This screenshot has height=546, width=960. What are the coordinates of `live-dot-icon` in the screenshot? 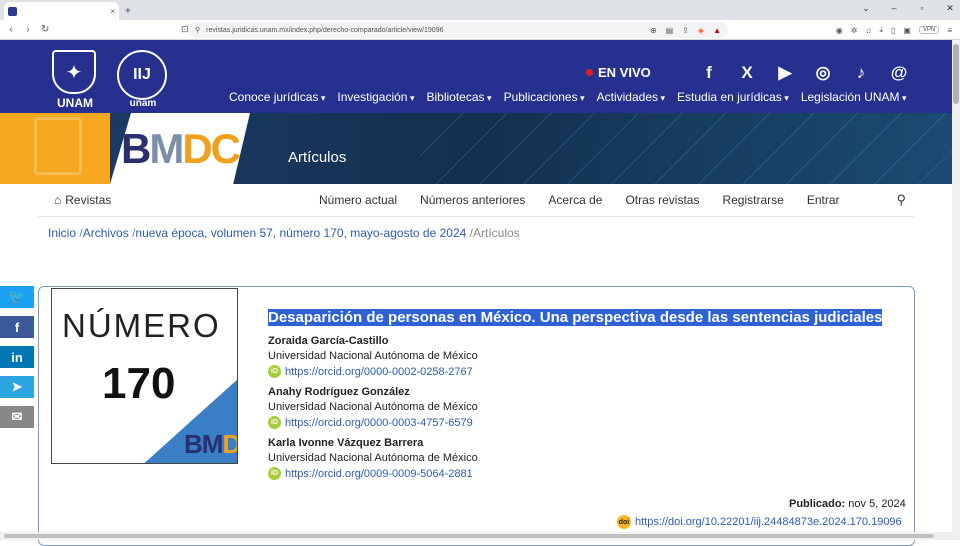 It's located at (589, 72).